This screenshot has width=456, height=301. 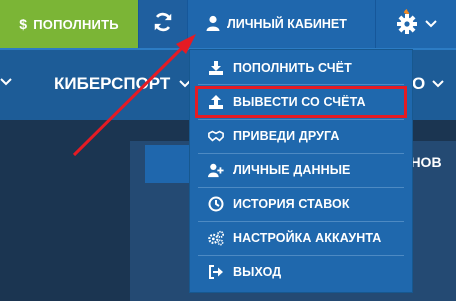 What do you see at coordinates (407, 24) in the screenshot?
I see `gear-flame-icon` at bounding box center [407, 24].